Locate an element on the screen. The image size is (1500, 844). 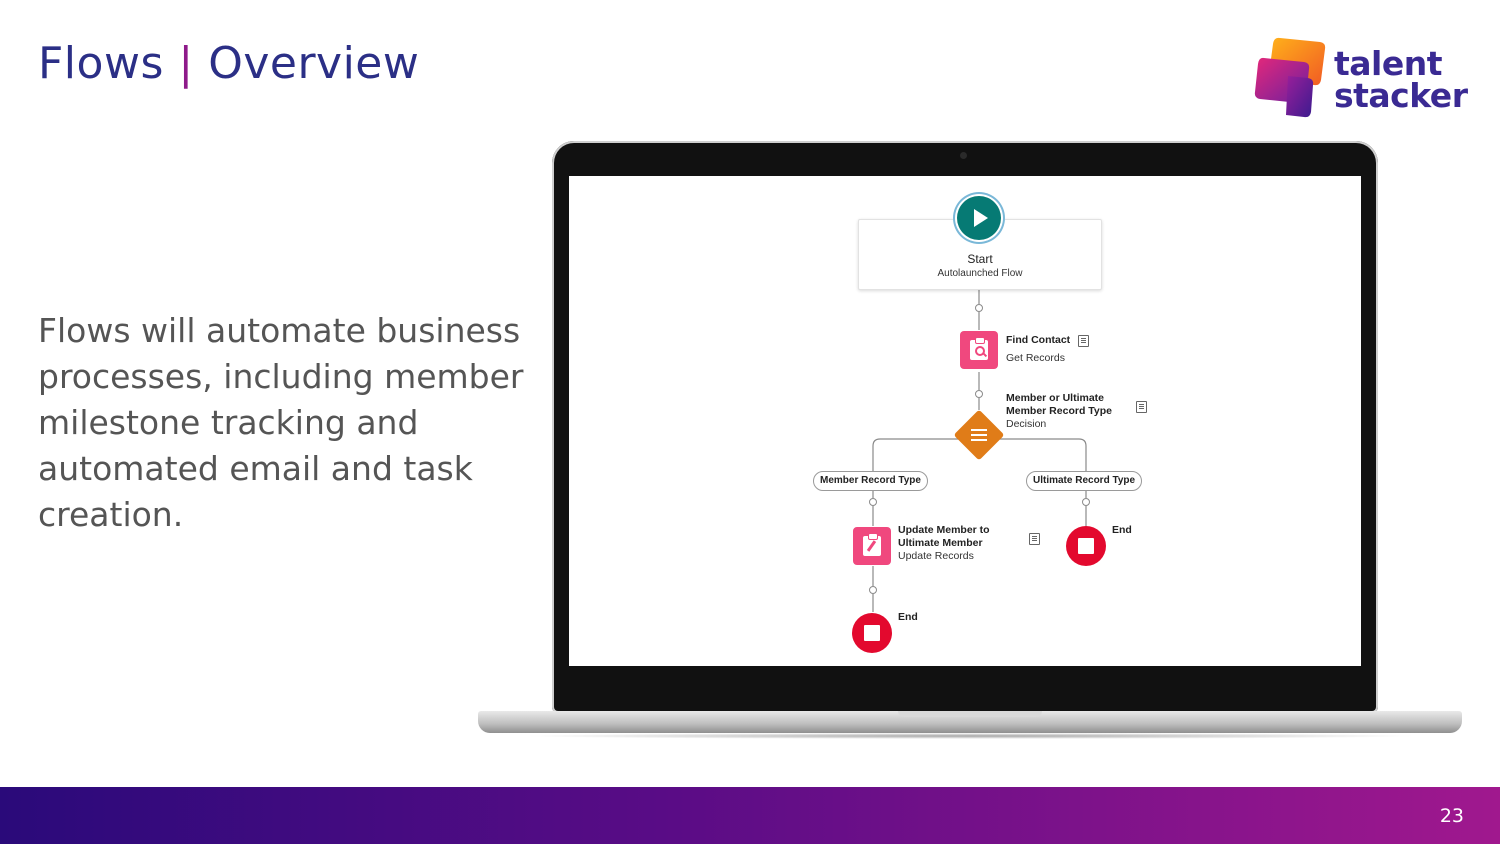
title-flows: Flows is located at coordinates (101, 63).